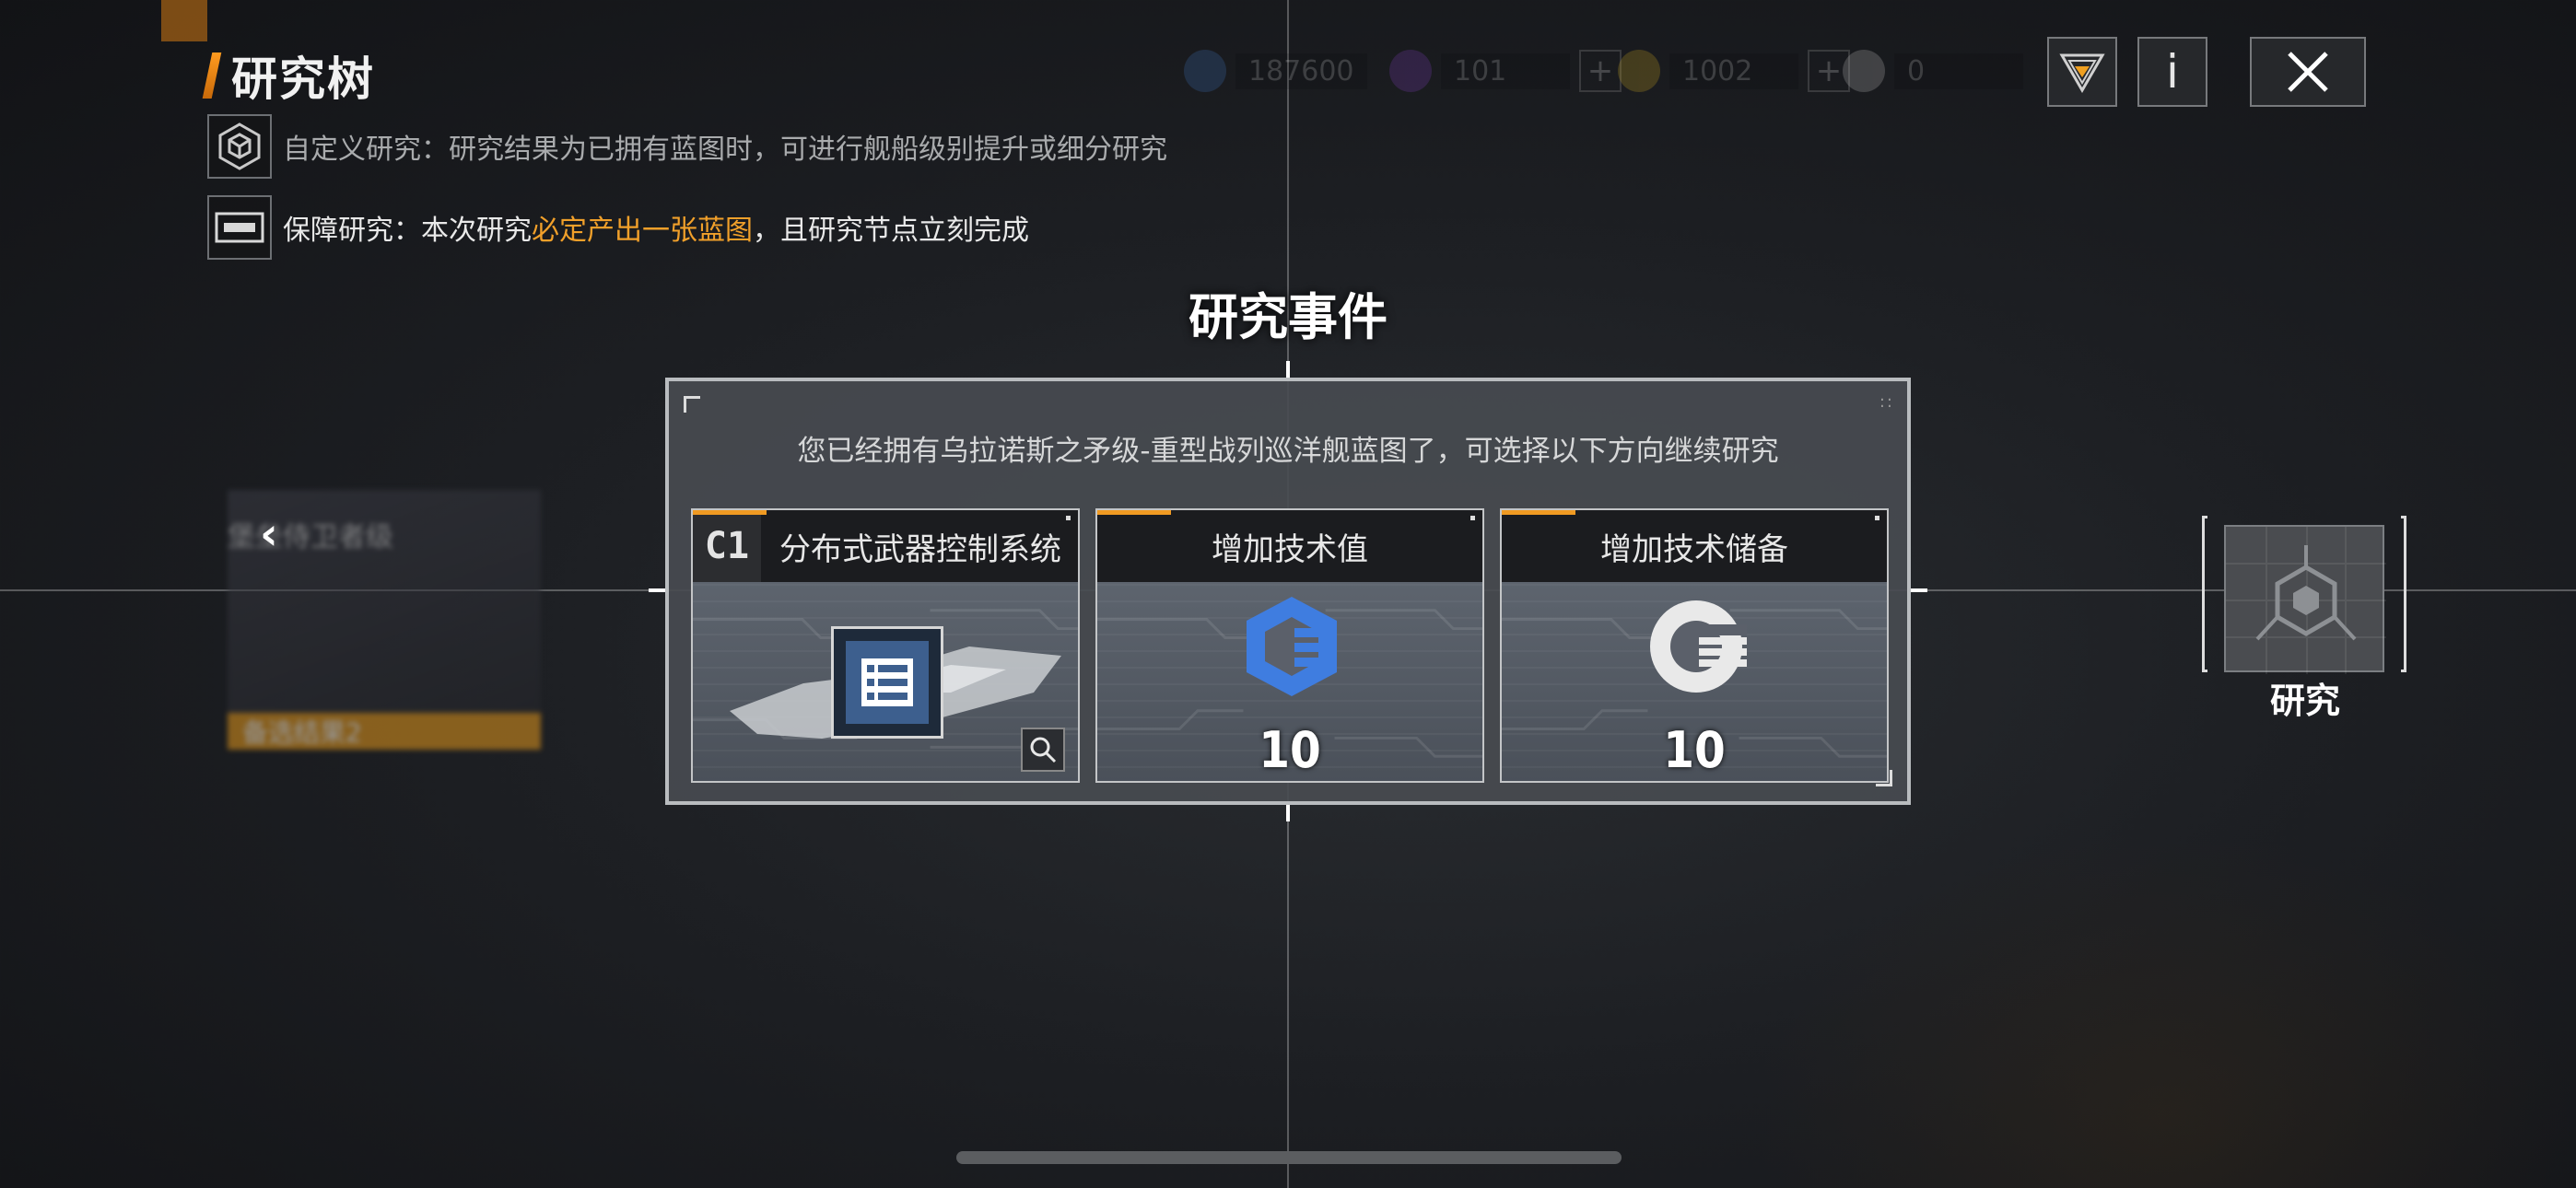 The width and height of the screenshot is (2576, 1188). I want to click on info-icon: i, so click(2172, 72).